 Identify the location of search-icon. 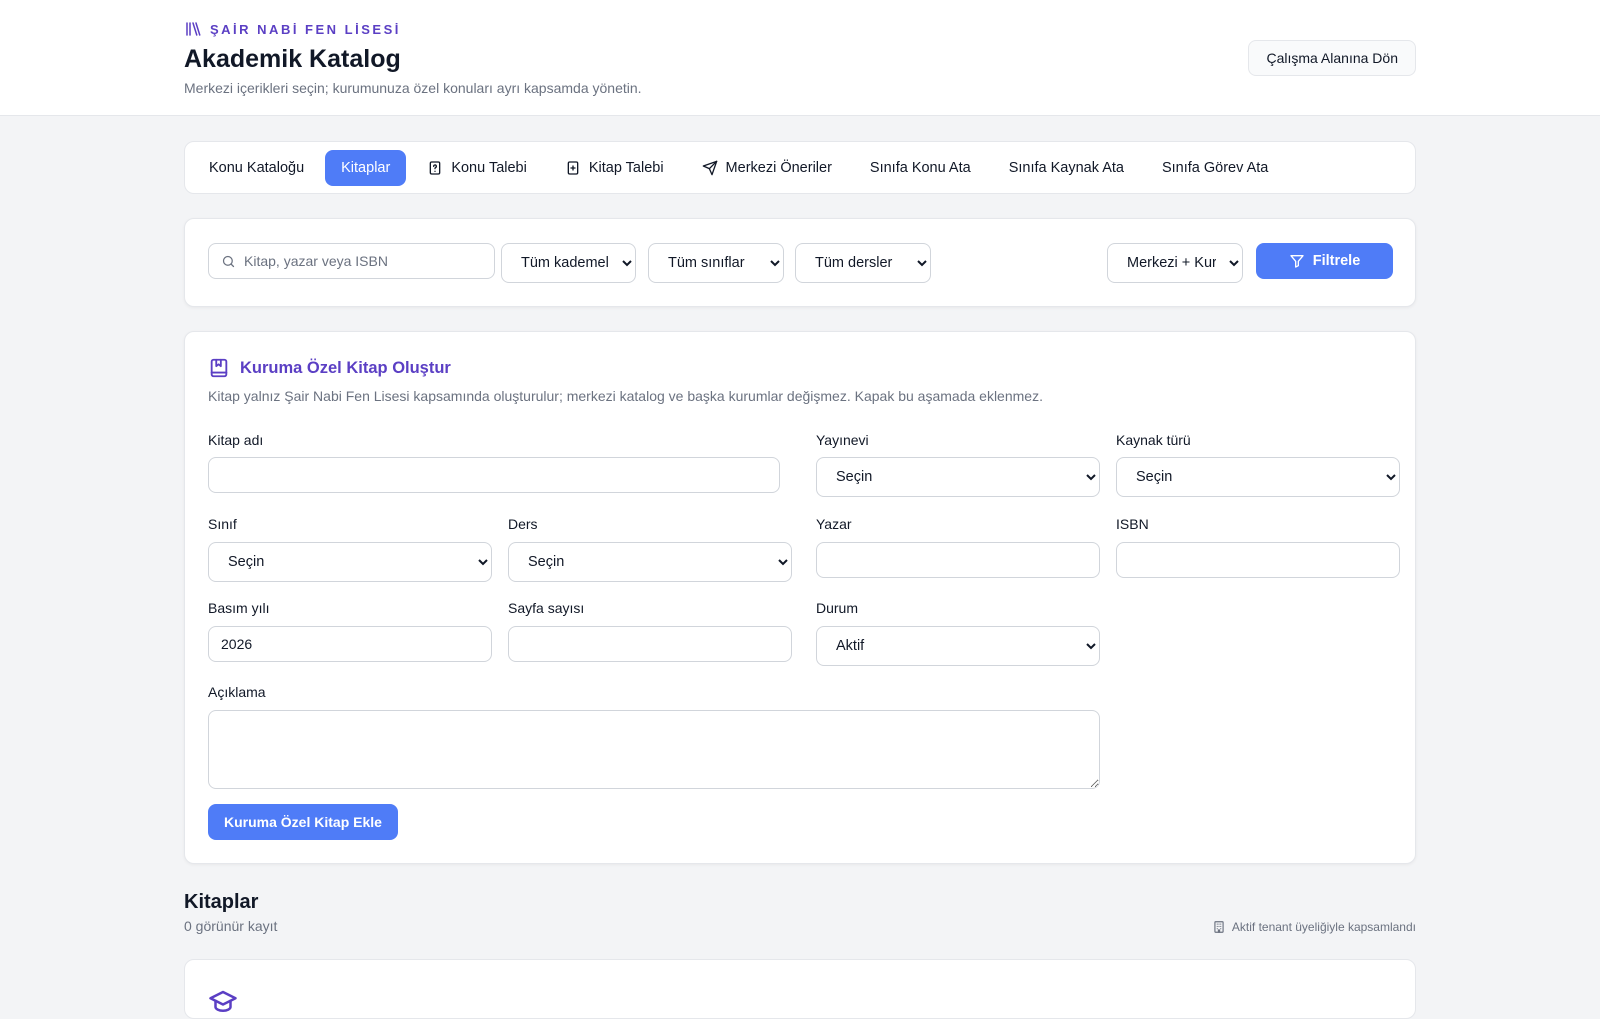
(228, 261).